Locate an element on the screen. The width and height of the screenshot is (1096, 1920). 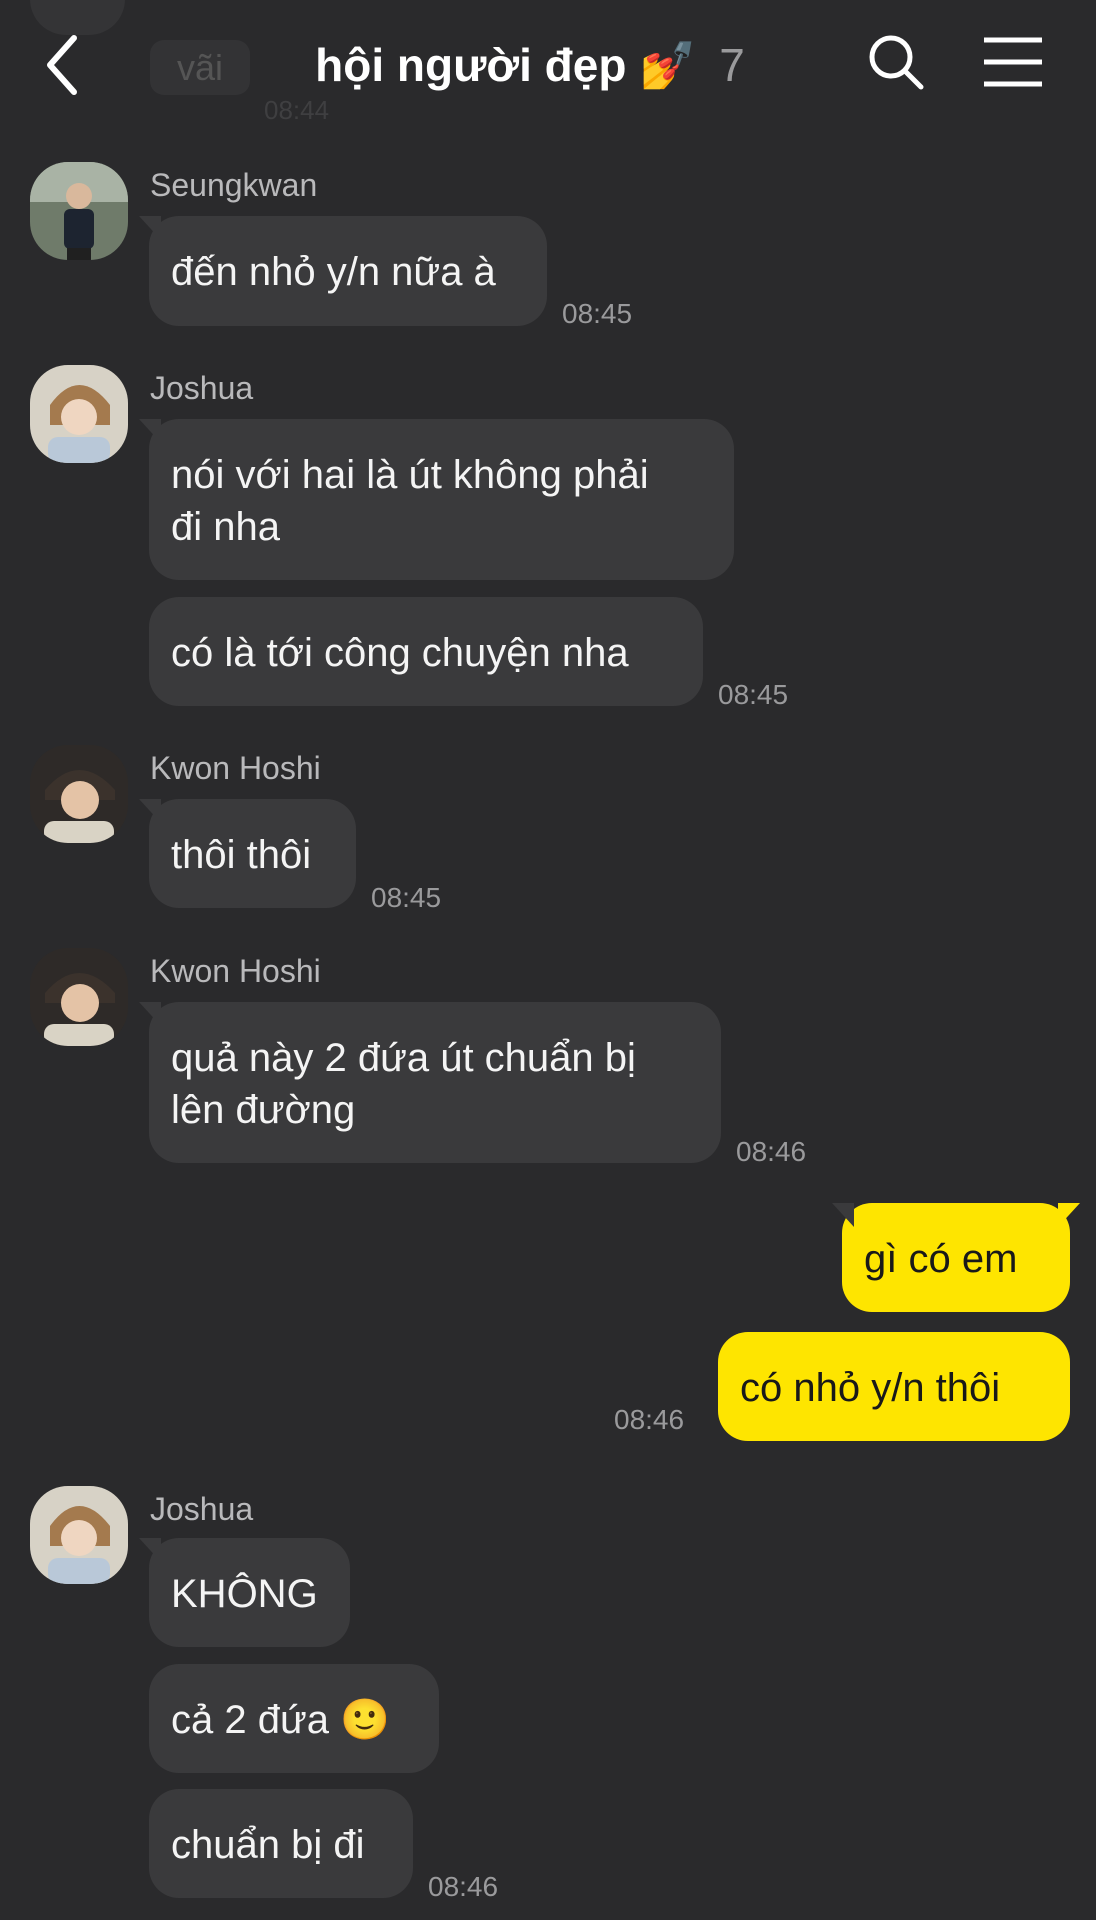
nail-polish-emoji: 💅 is located at coordinates (668, 65).